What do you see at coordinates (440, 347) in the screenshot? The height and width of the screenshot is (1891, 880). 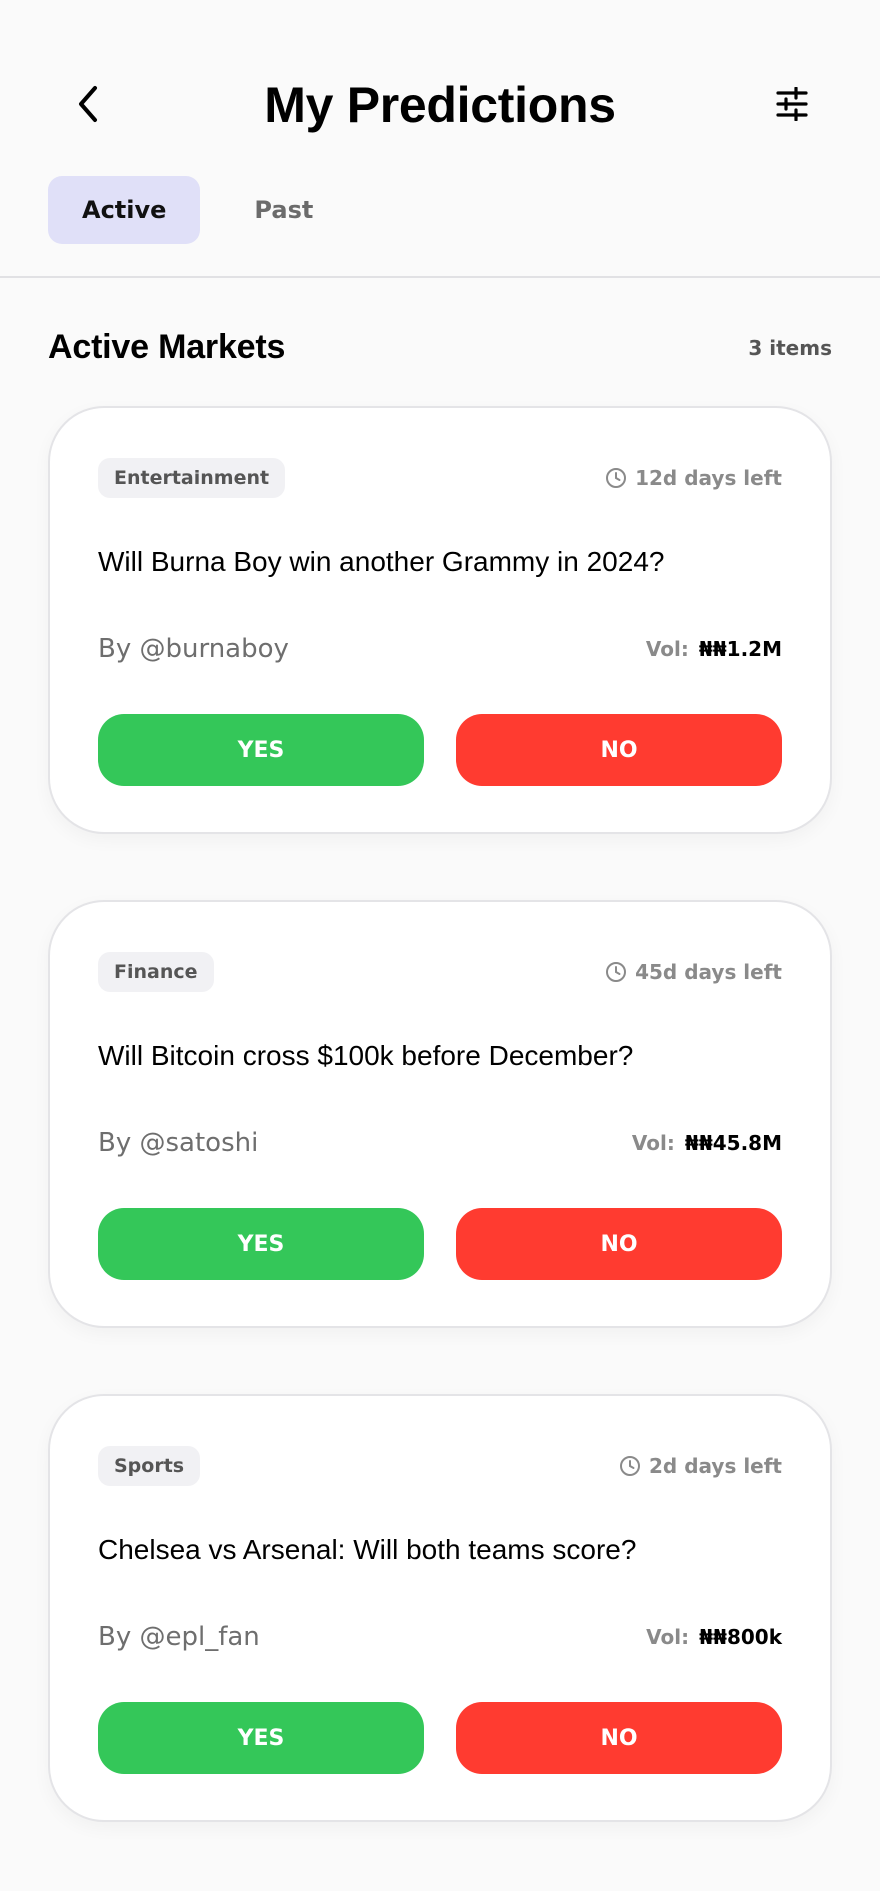 I see `section-header: Active Markets 3 items` at bounding box center [440, 347].